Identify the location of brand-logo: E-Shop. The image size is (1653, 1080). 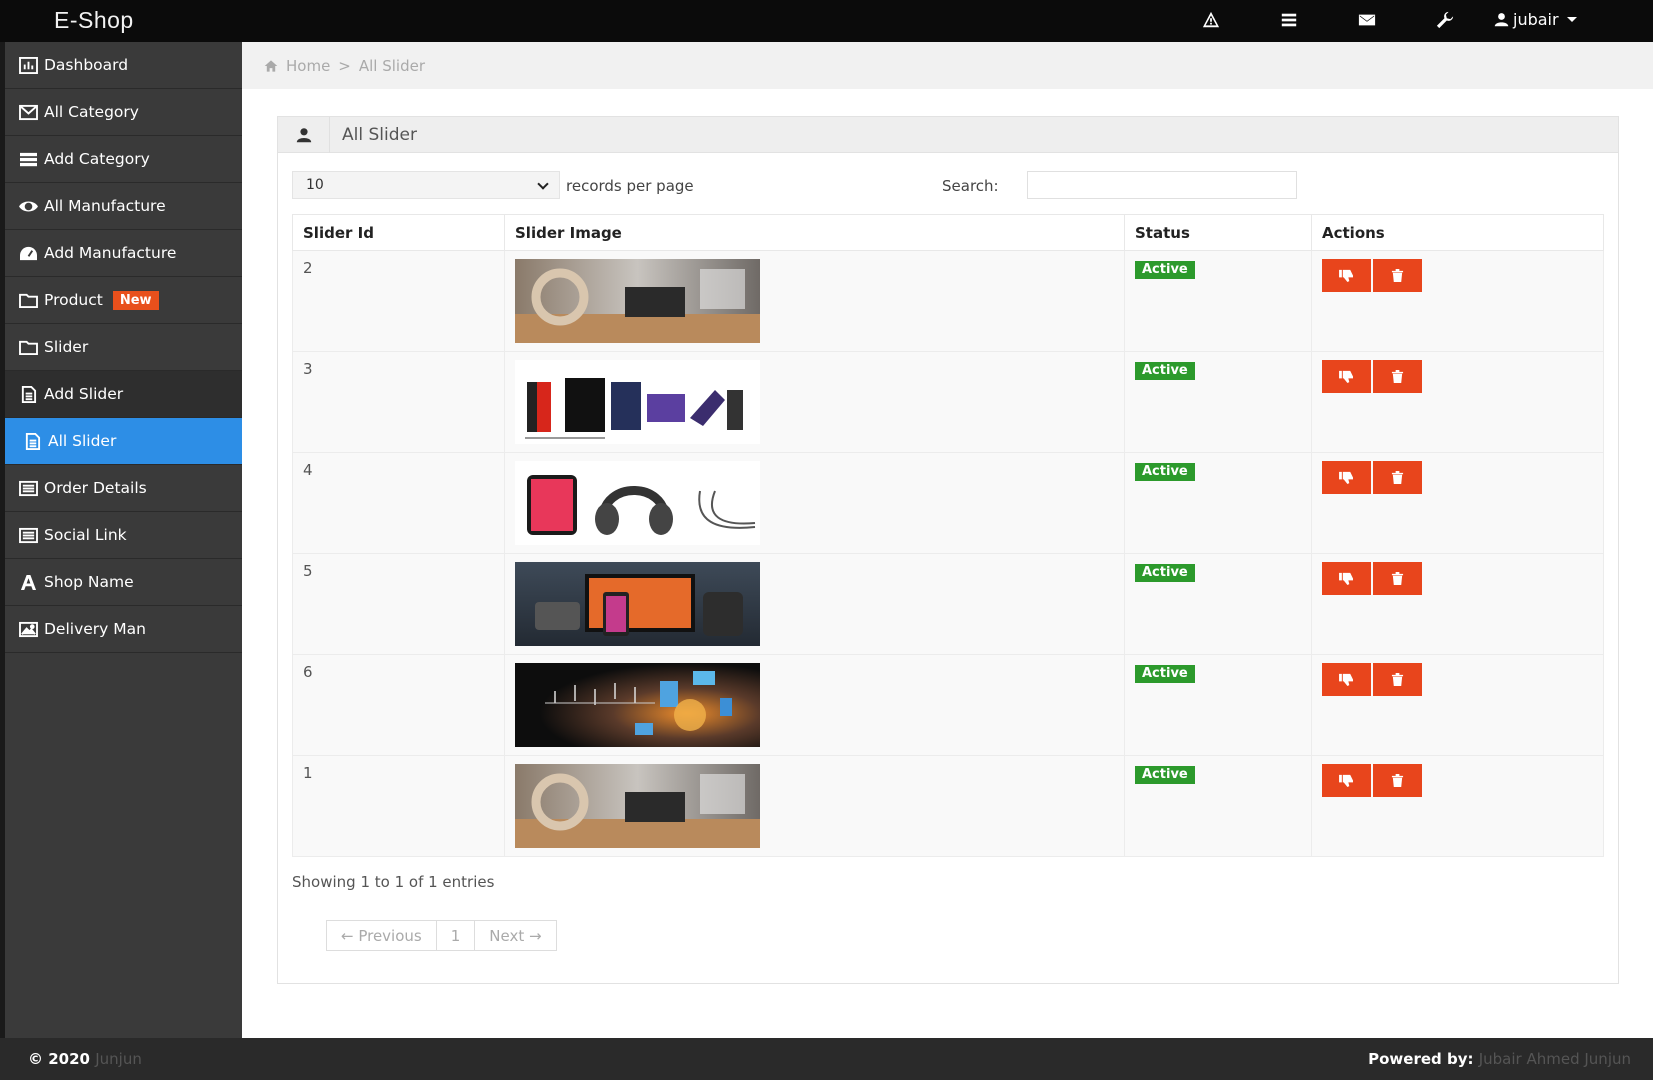
(94, 20).